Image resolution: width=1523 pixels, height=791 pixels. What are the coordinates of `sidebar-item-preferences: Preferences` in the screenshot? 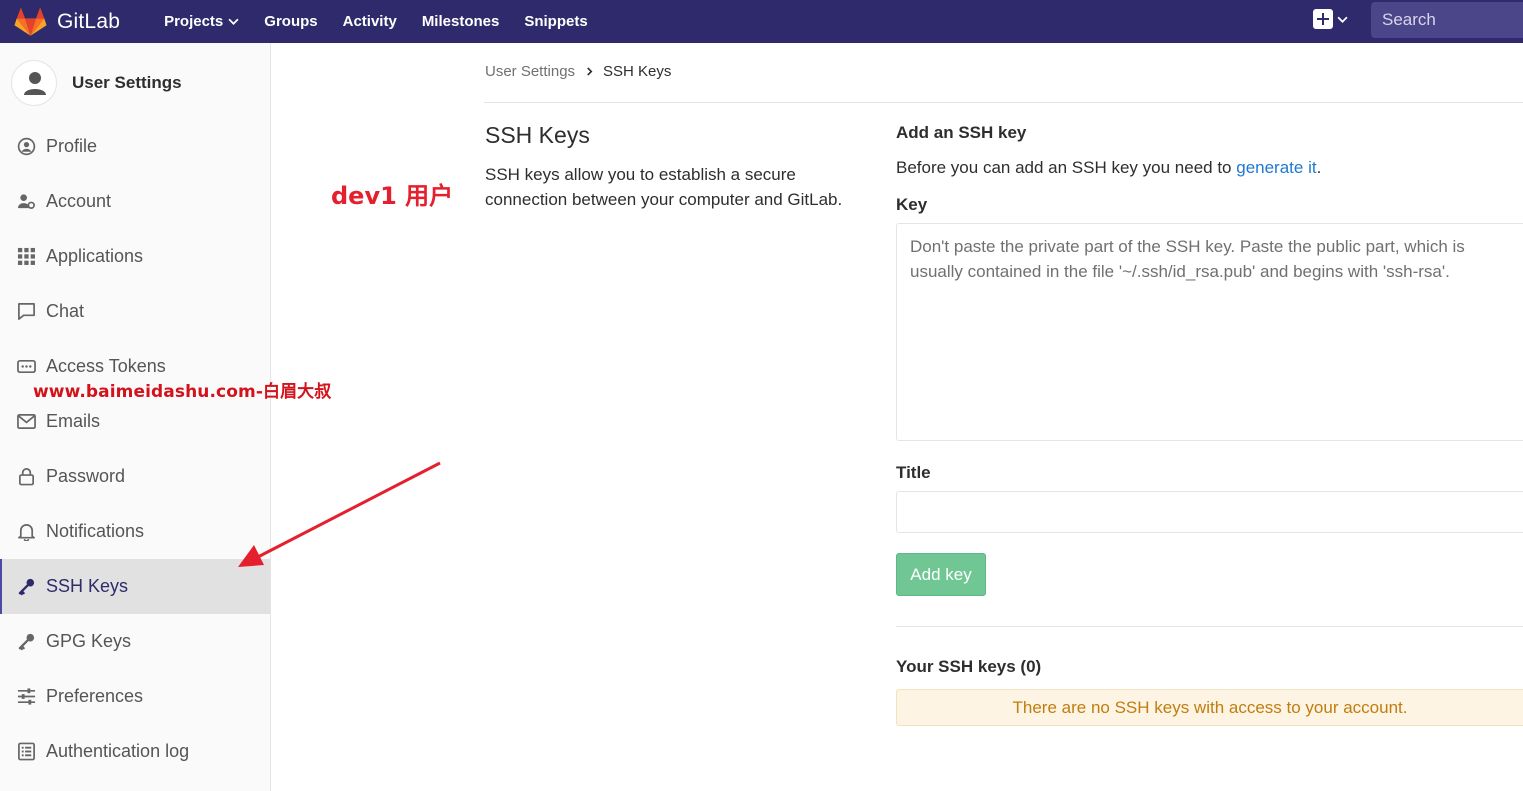 It's located at (135, 696).